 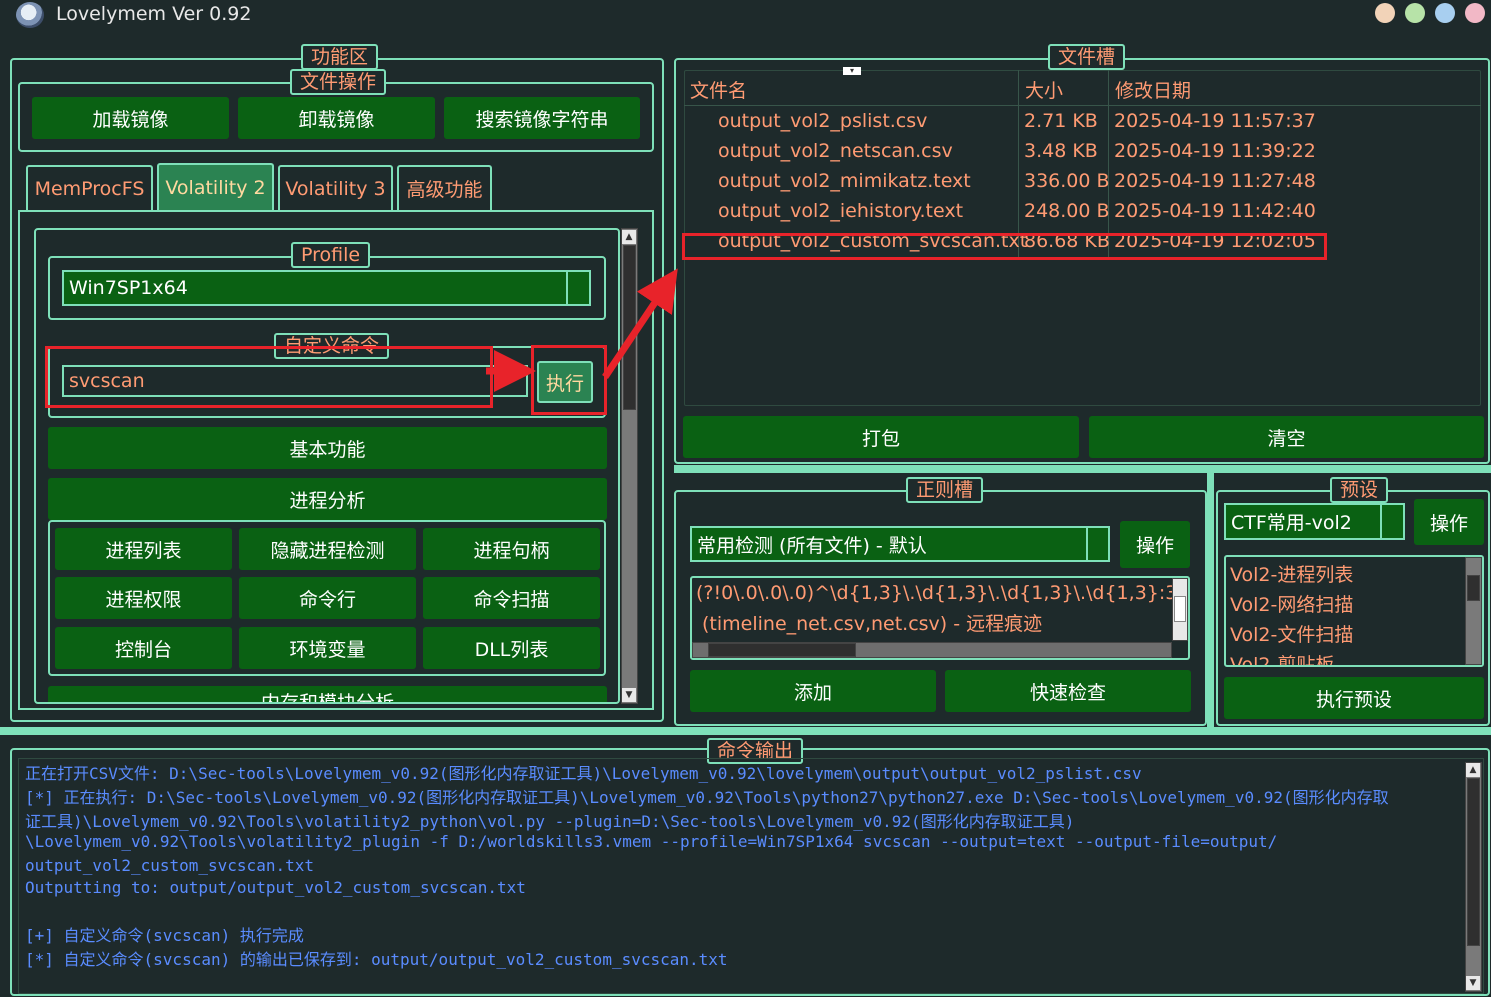 What do you see at coordinates (640, 323) in the screenshot?
I see `arrow-to-file` at bounding box center [640, 323].